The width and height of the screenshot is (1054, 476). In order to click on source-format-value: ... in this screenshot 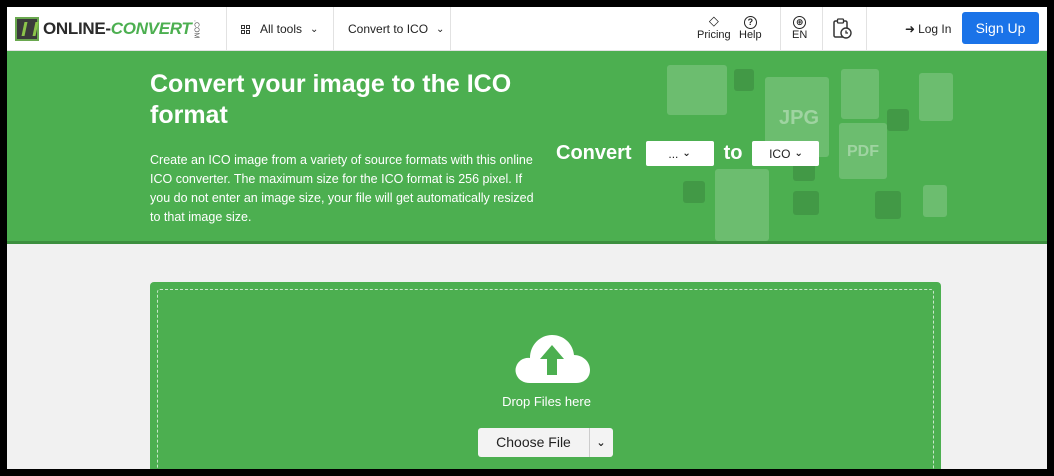, I will do `click(673, 153)`.